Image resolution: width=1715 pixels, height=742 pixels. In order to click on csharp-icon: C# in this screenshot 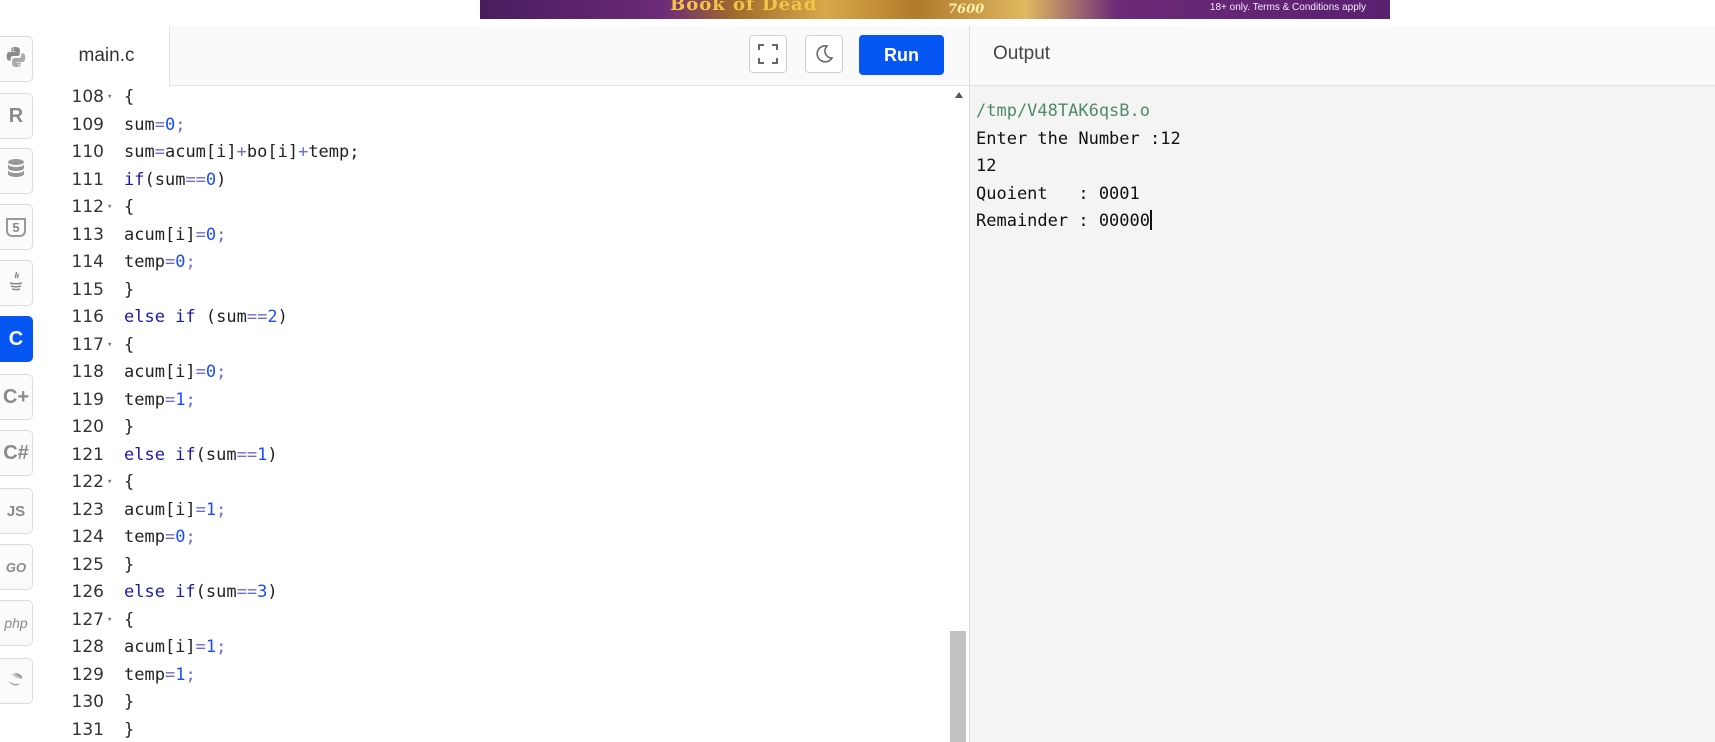, I will do `click(16, 452)`.